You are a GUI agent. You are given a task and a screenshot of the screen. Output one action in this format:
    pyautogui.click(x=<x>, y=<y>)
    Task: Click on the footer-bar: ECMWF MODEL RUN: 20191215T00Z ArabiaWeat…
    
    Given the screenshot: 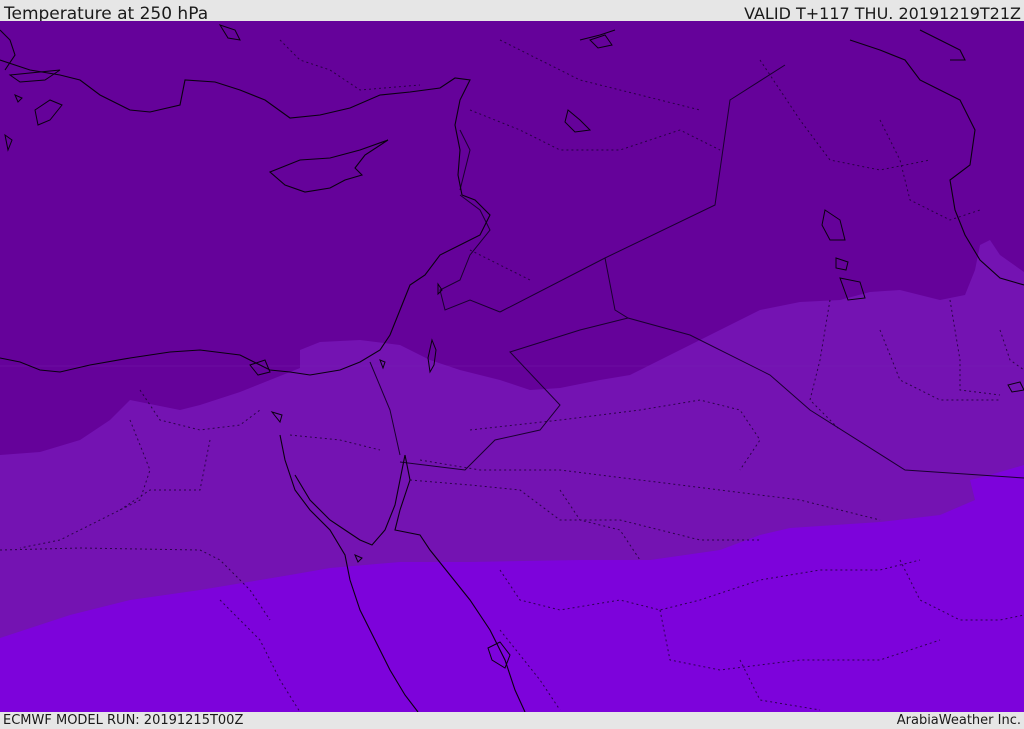 What is the action you would take?
    pyautogui.click(x=512, y=720)
    